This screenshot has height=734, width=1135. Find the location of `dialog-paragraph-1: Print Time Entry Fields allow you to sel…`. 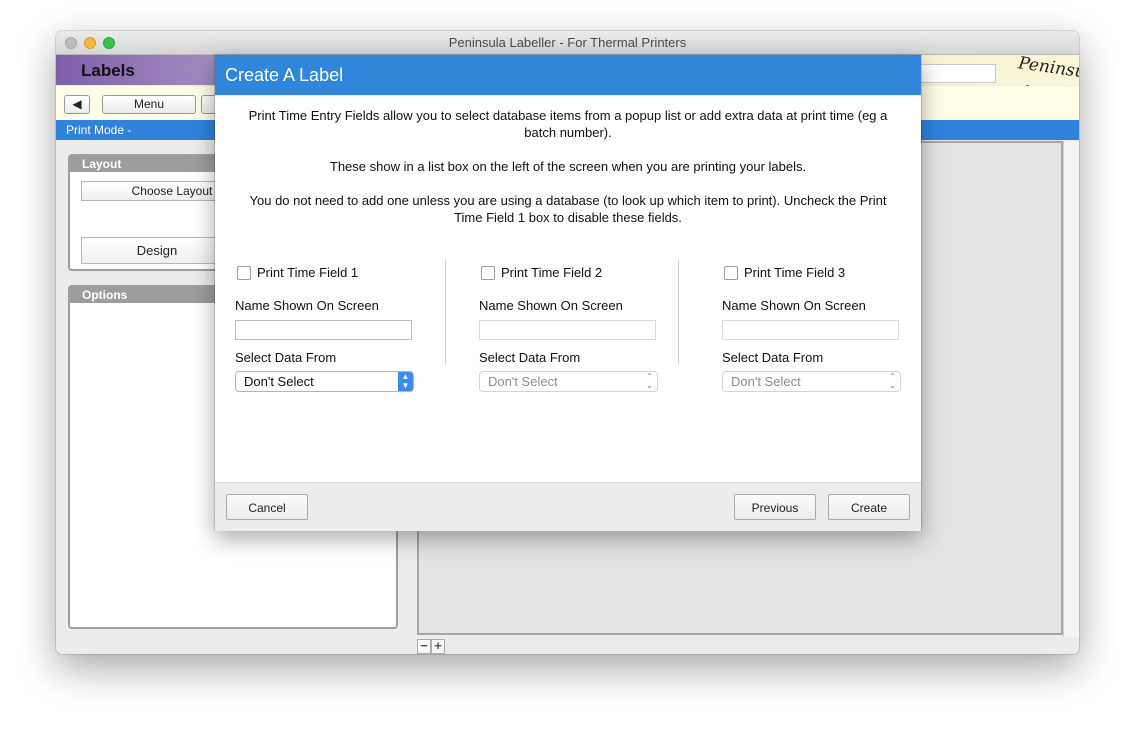

dialog-paragraph-1: Print Time Entry Fields allow you to sel… is located at coordinates (568, 124).